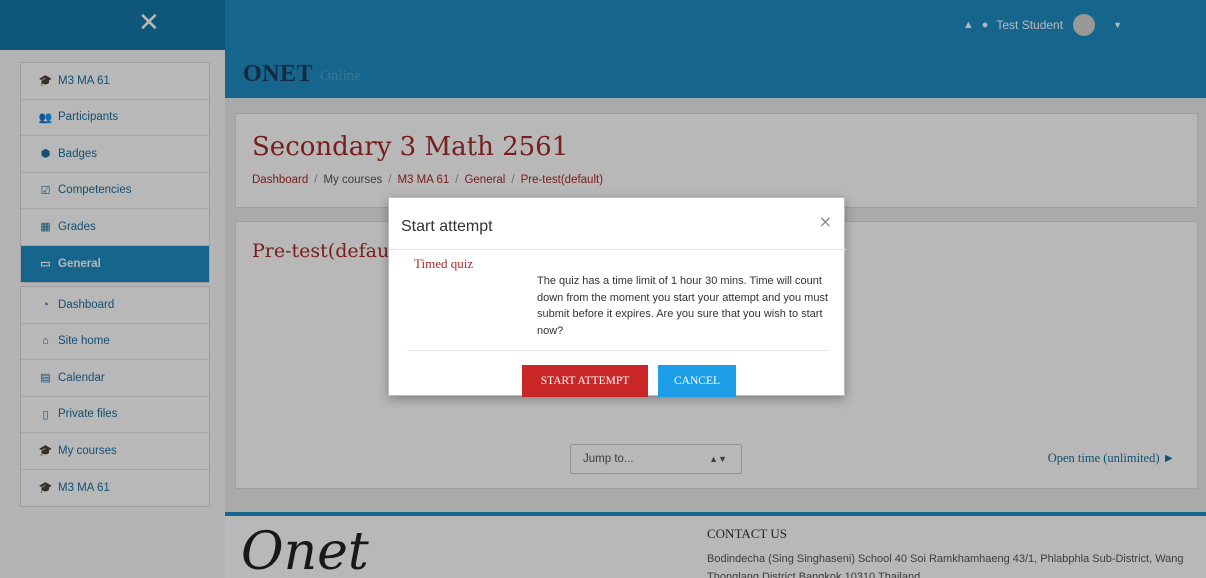 The height and width of the screenshot is (578, 1206). Describe the element at coordinates (617, 249) in the screenshot. I see `dialog-divider` at that location.